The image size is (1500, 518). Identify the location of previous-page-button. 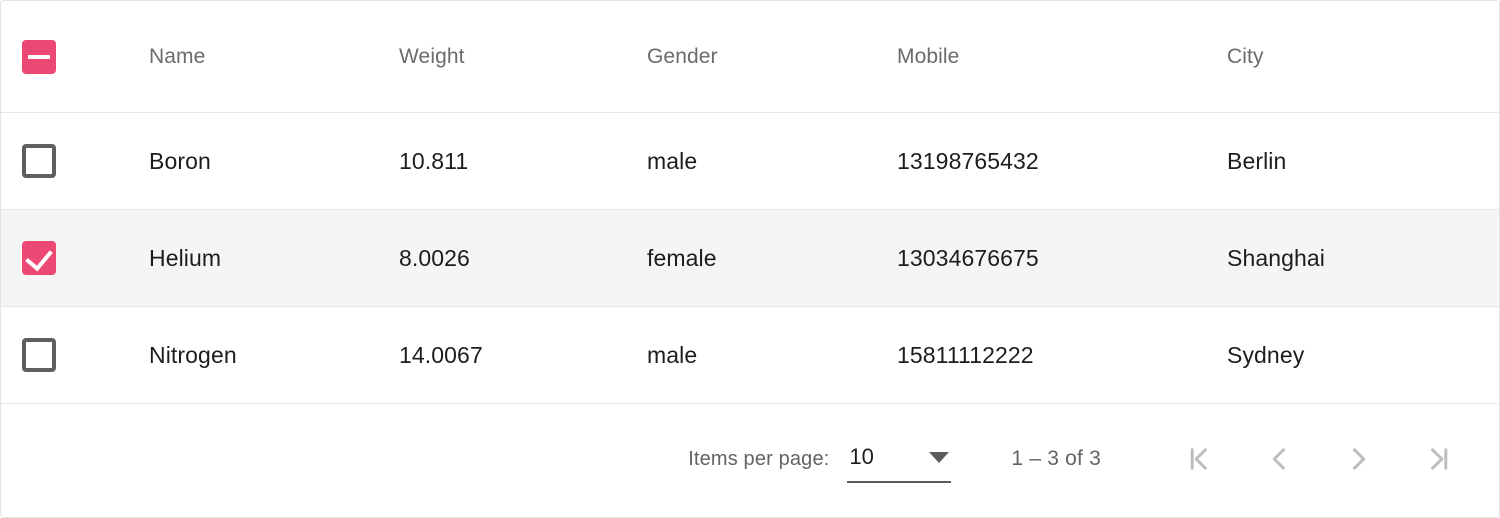
(1279, 459).